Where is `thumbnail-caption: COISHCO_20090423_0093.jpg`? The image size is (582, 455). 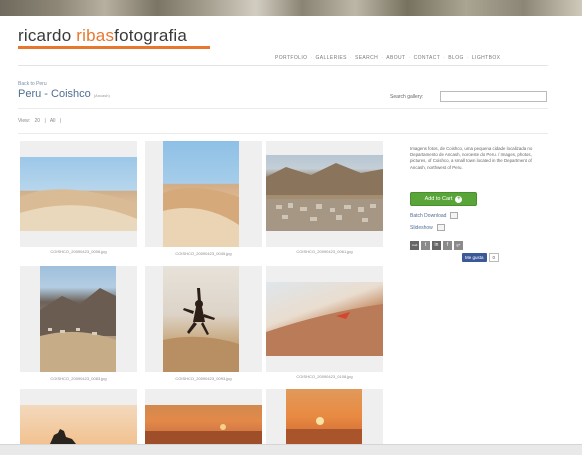
thumbnail-caption: COISHCO_20090423_0093.jpg is located at coordinates (203, 378).